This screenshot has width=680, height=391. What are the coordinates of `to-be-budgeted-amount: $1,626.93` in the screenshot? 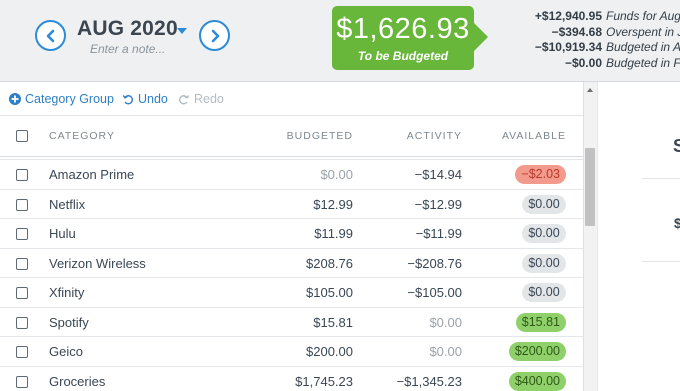 It's located at (403, 29).